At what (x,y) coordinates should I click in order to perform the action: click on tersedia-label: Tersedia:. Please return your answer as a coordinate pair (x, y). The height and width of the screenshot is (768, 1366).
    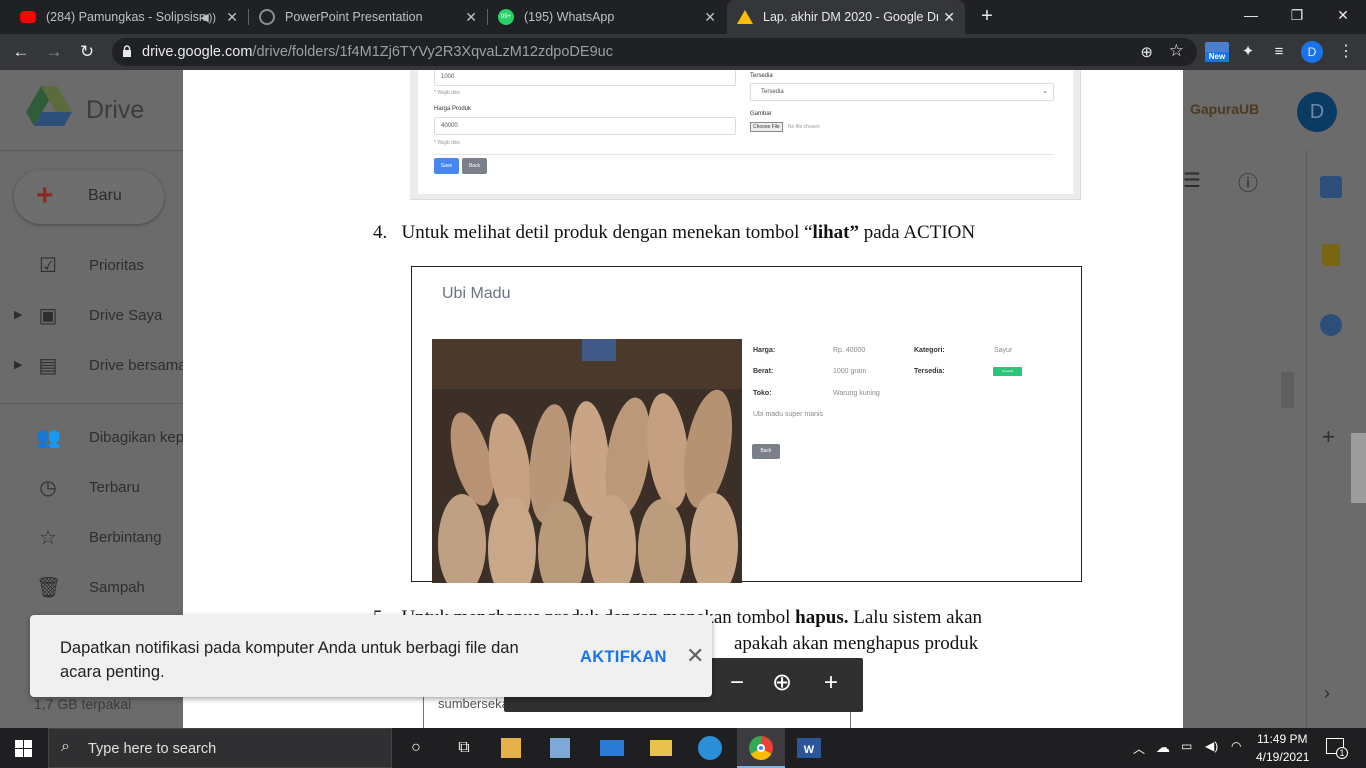
    Looking at the image, I should click on (929, 371).